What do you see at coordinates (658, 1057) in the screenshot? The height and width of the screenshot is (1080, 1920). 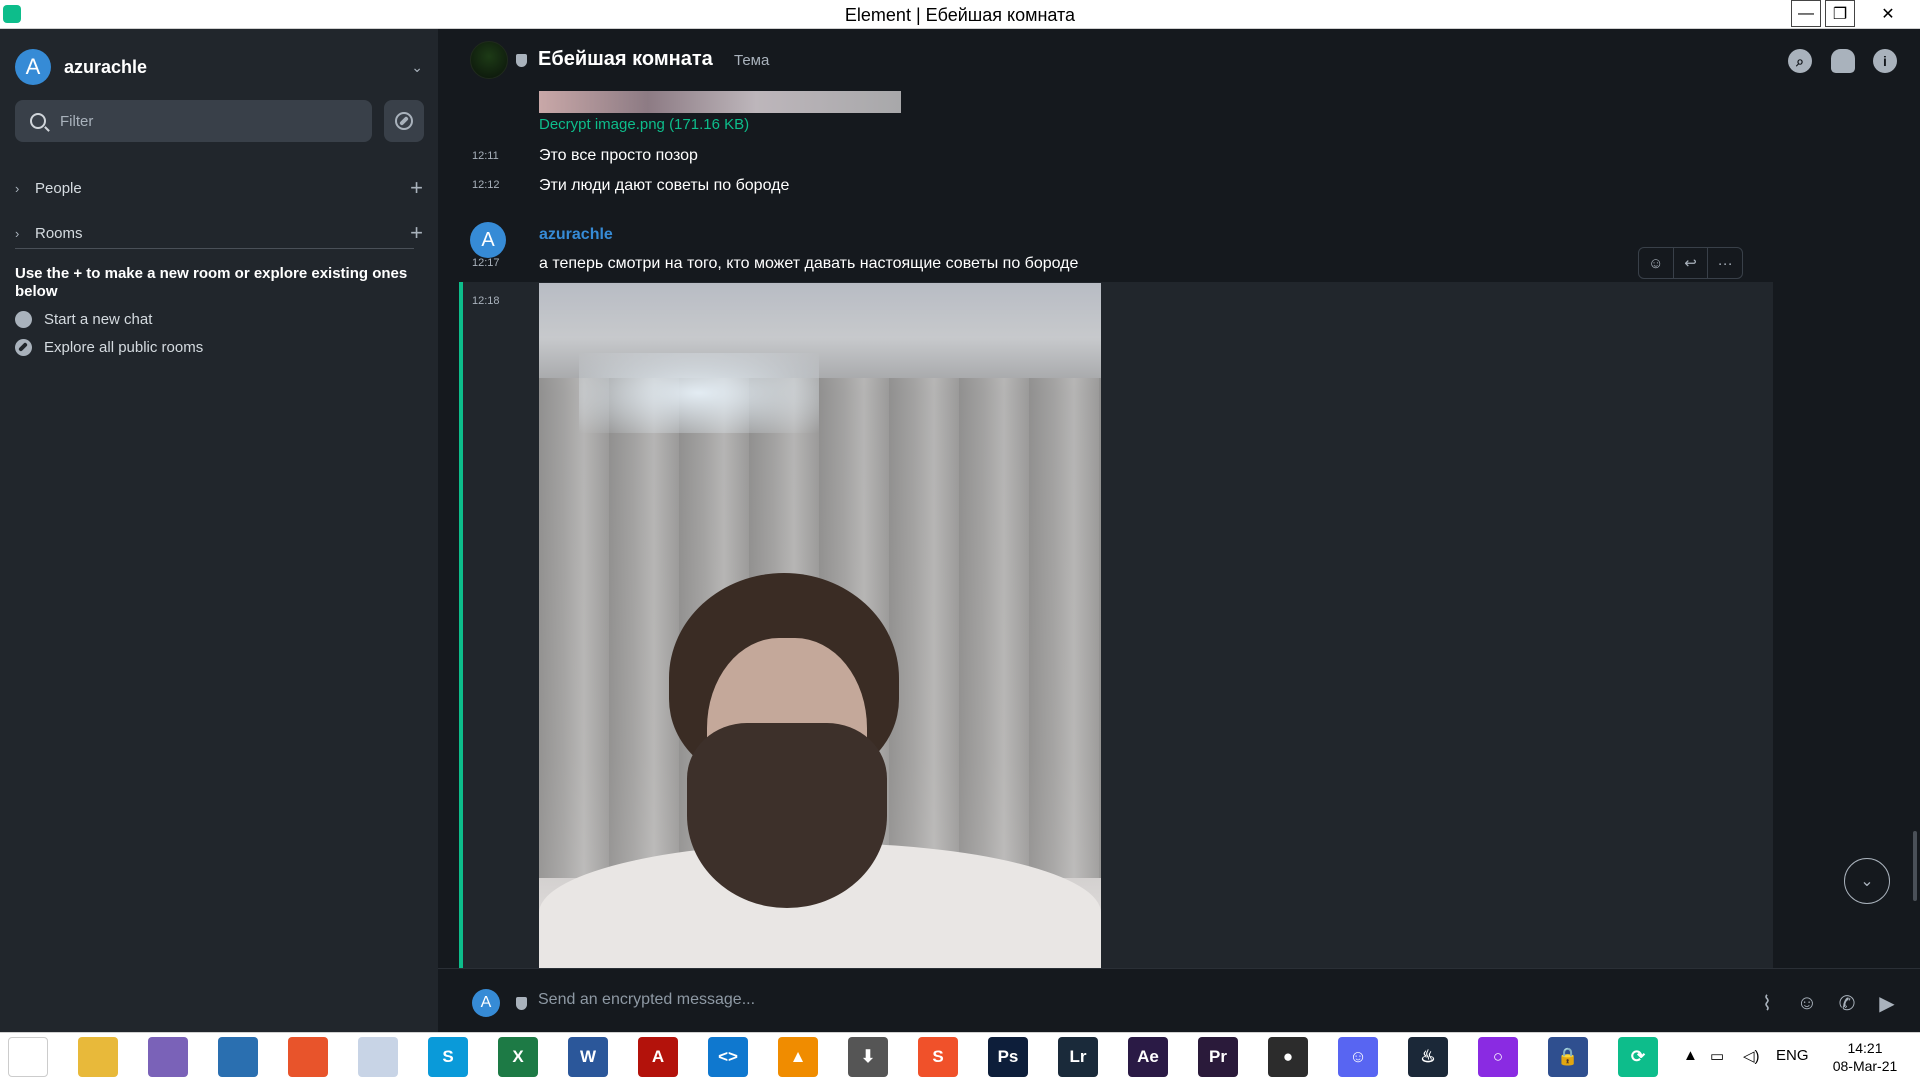 I see `acrobat-taskbar-icon: A` at bounding box center [658, 1057].